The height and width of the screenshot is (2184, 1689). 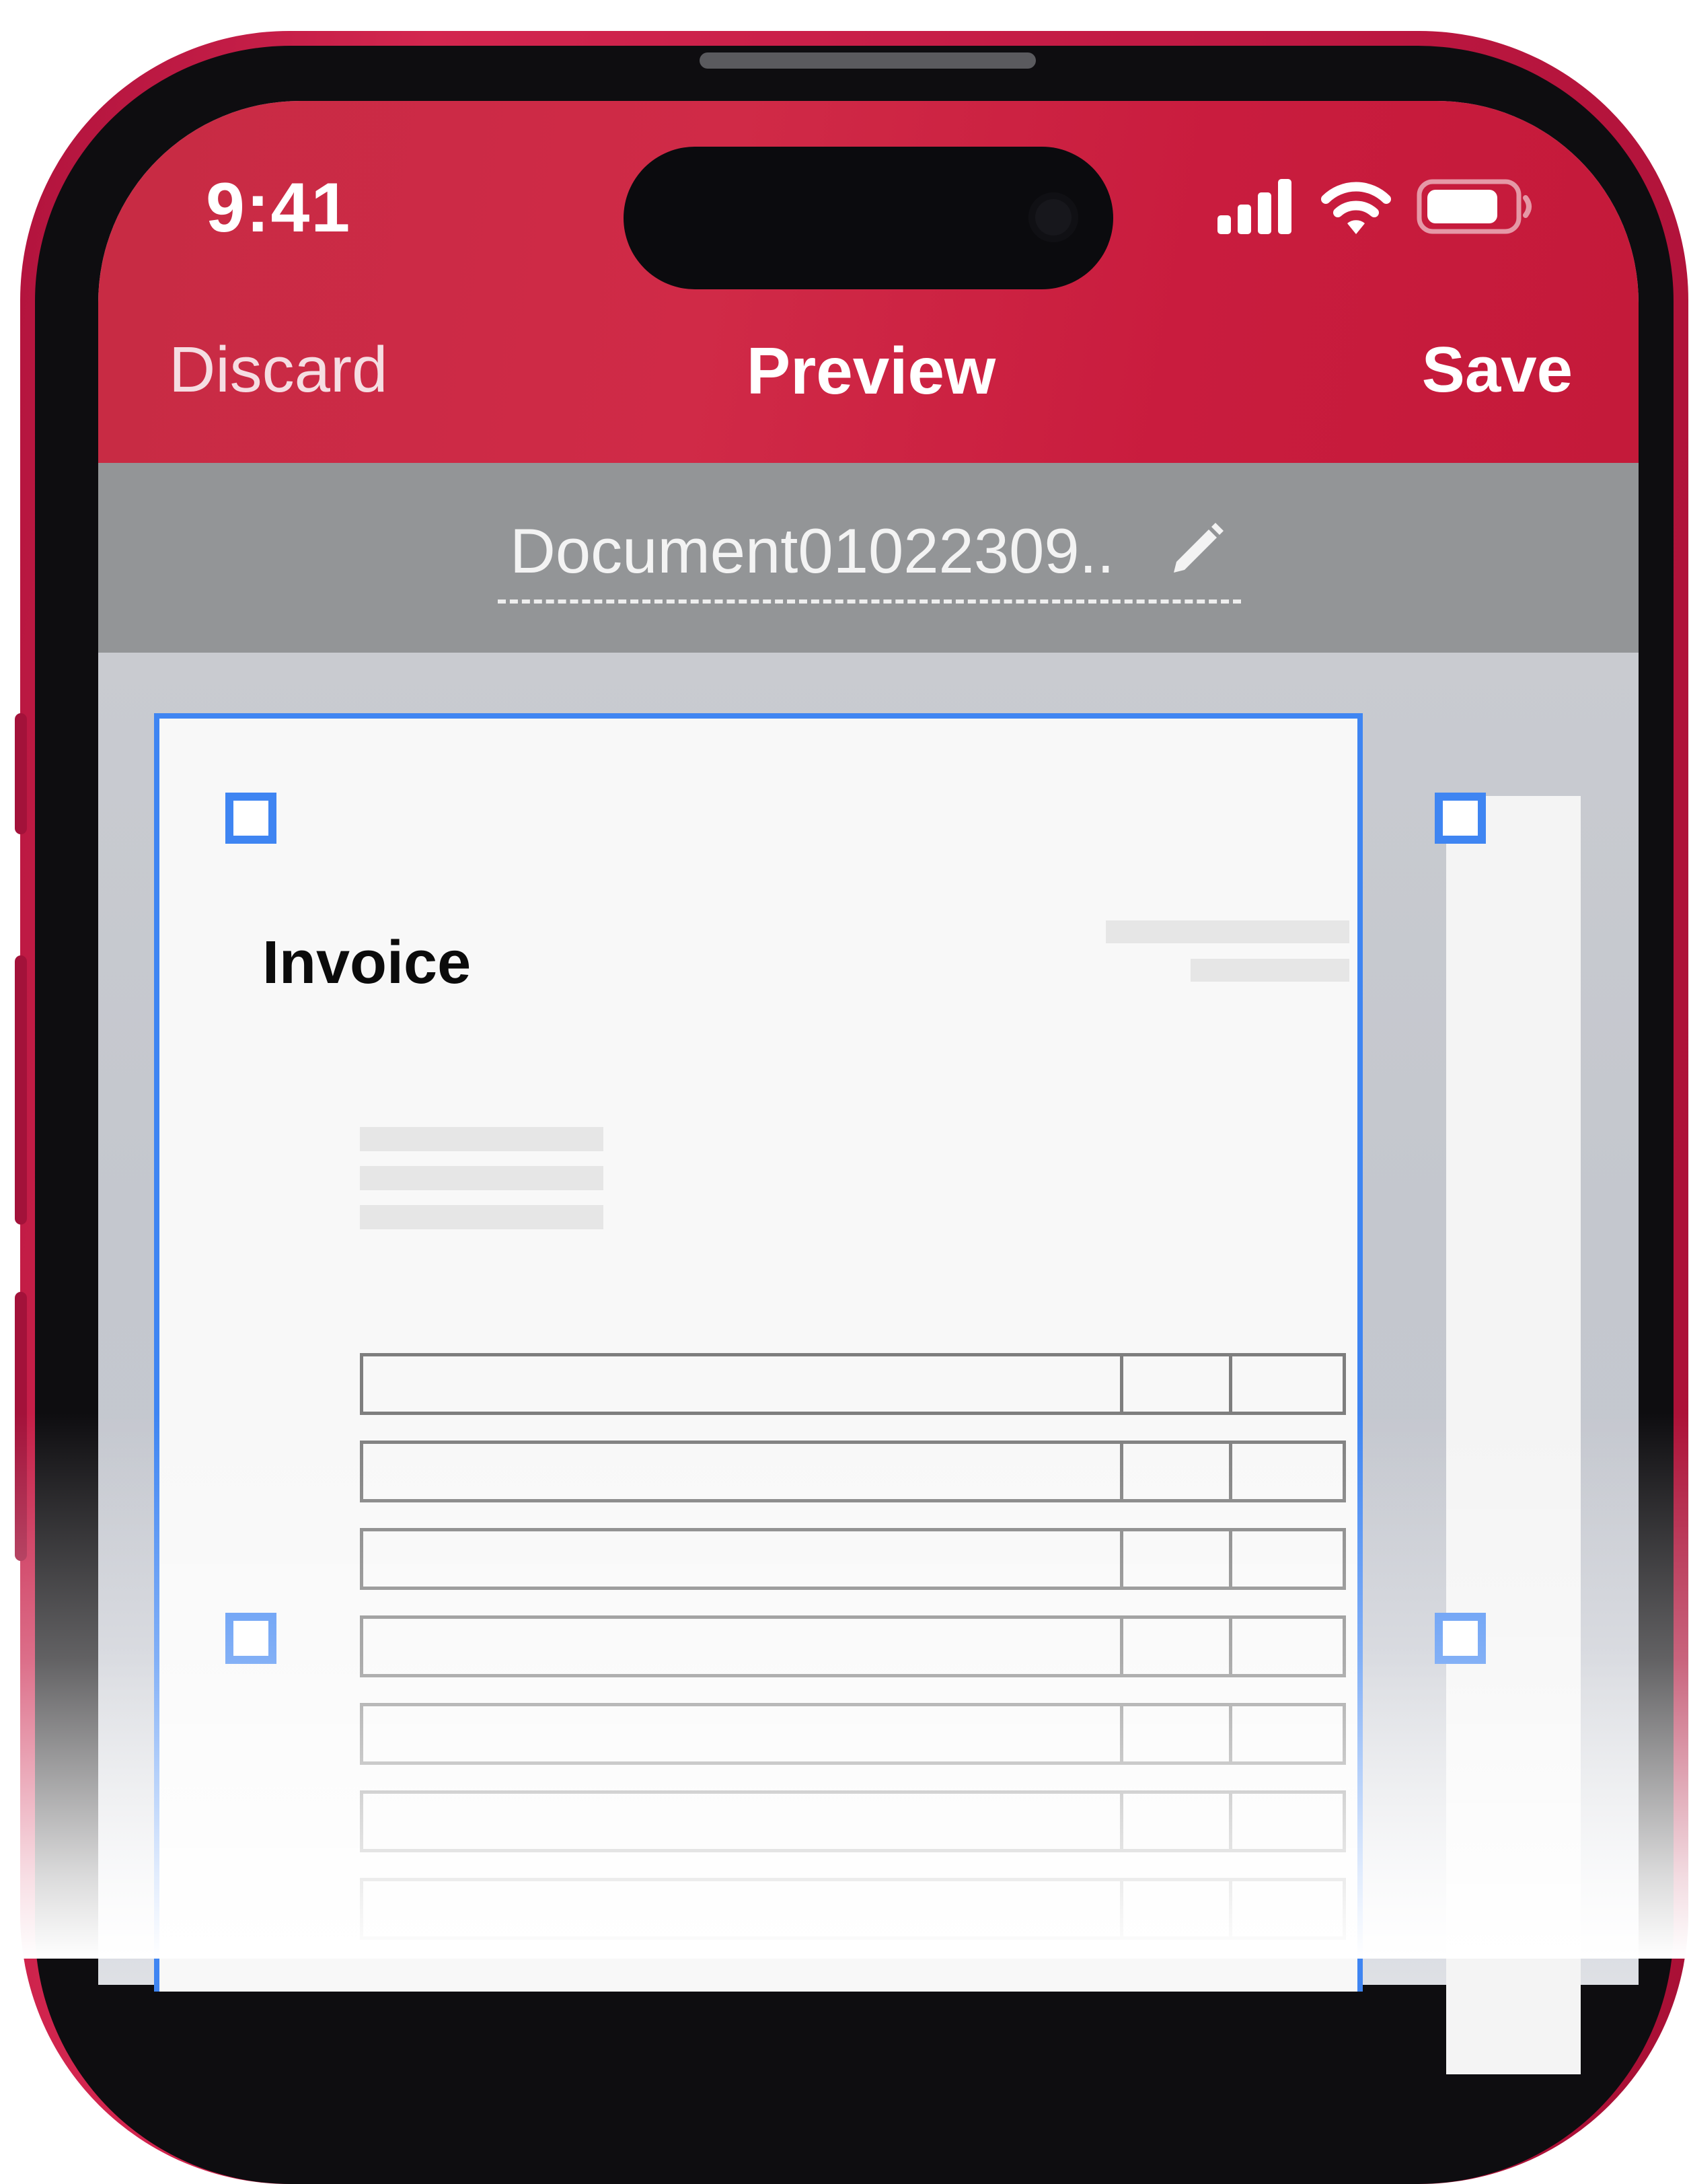 What do you see at coordinates (868, 218) in the screenshot?
I see `dynamic-island` at bounding box center [868, 218].